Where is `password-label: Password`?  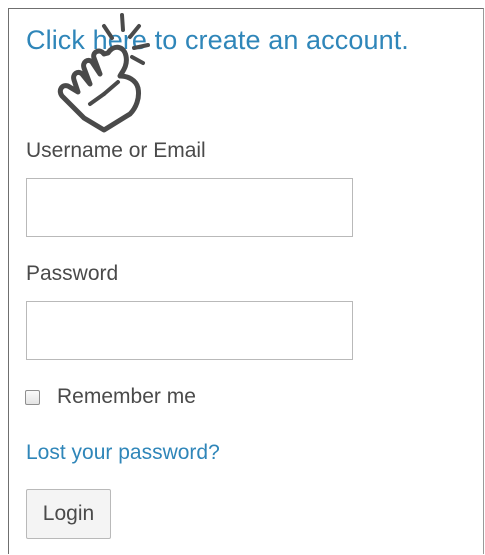
password-label: Password is located at coordinates (72, 273).